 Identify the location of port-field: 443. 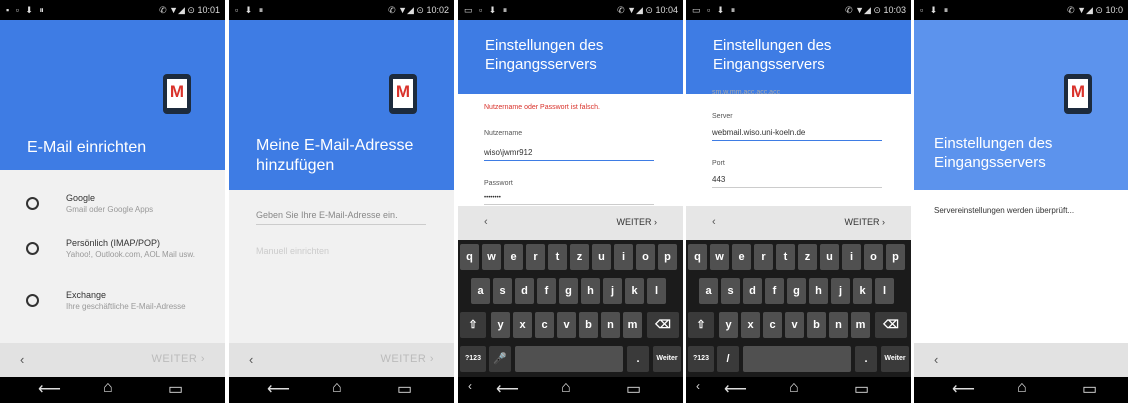
(797, 181).